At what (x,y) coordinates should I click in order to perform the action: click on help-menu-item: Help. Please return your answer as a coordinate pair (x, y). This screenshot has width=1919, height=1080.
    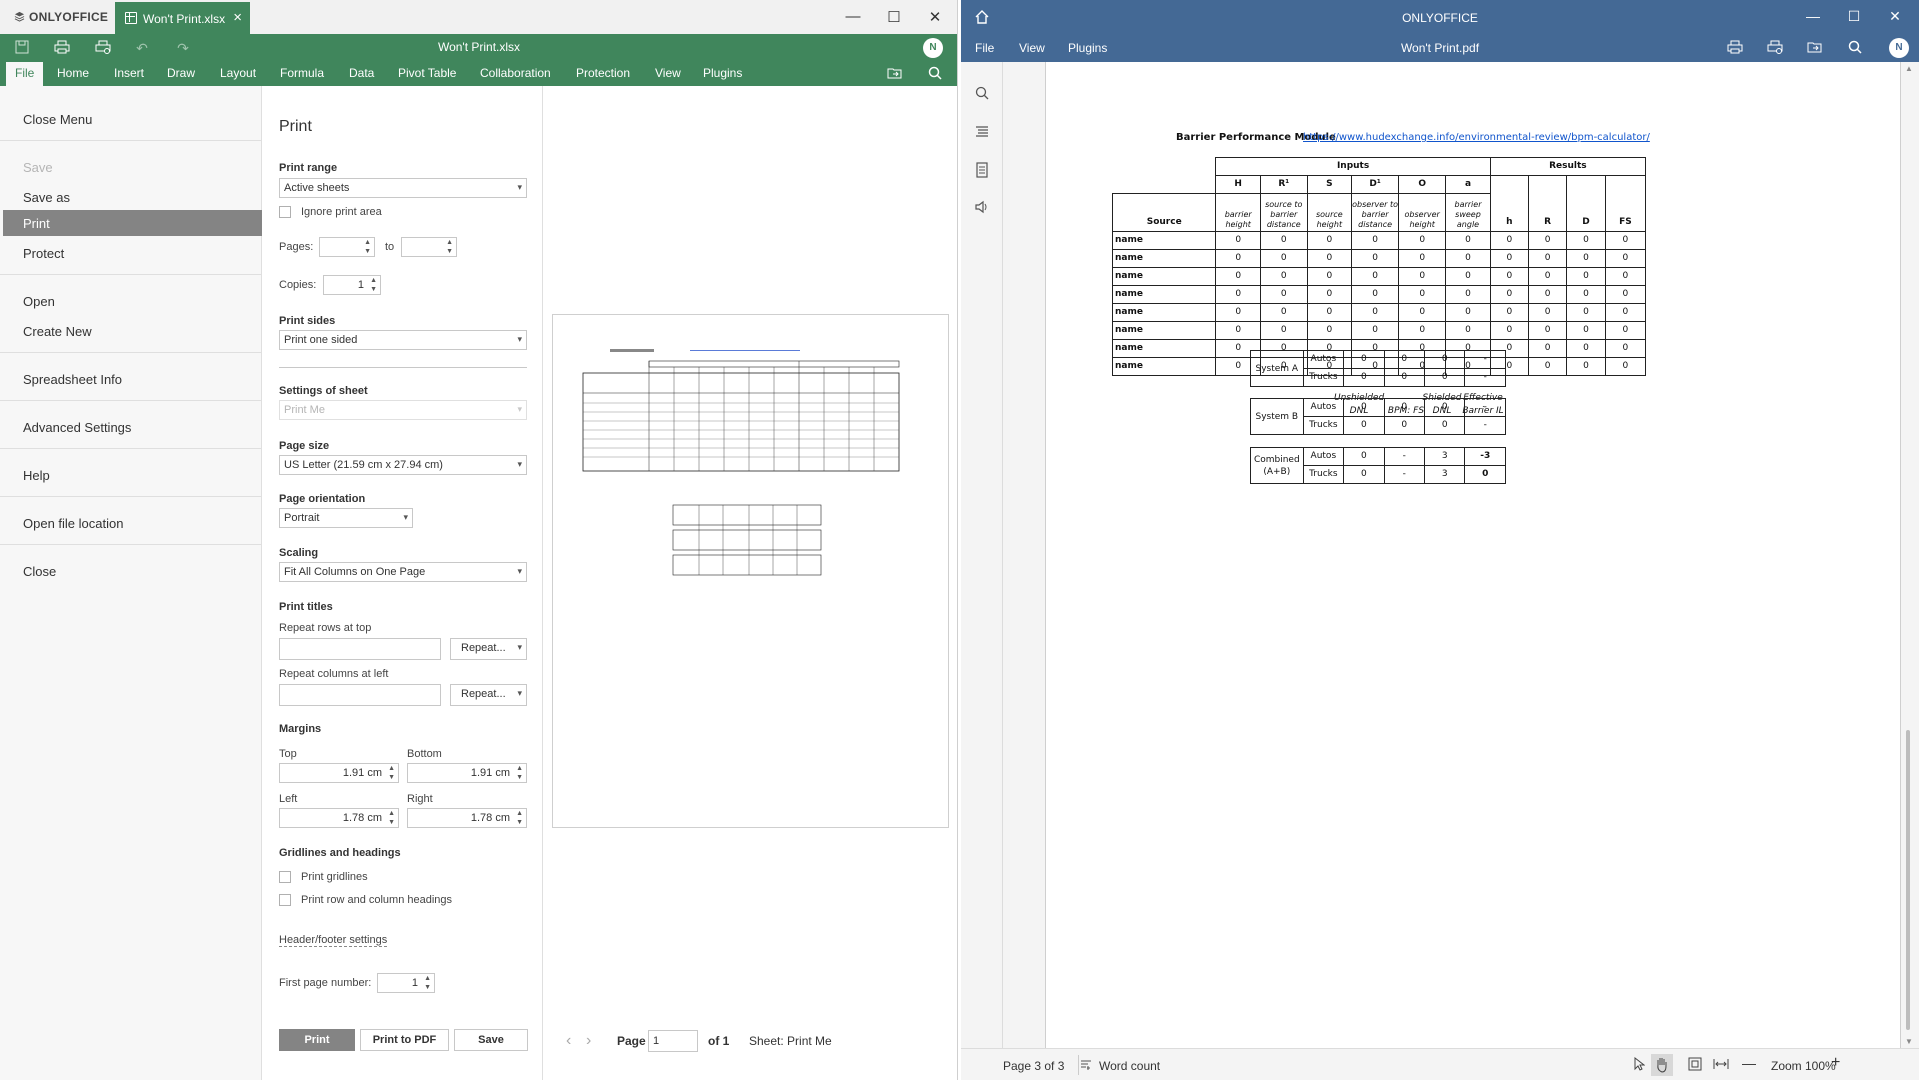
    Looking at the image, I should click on (132, 475).